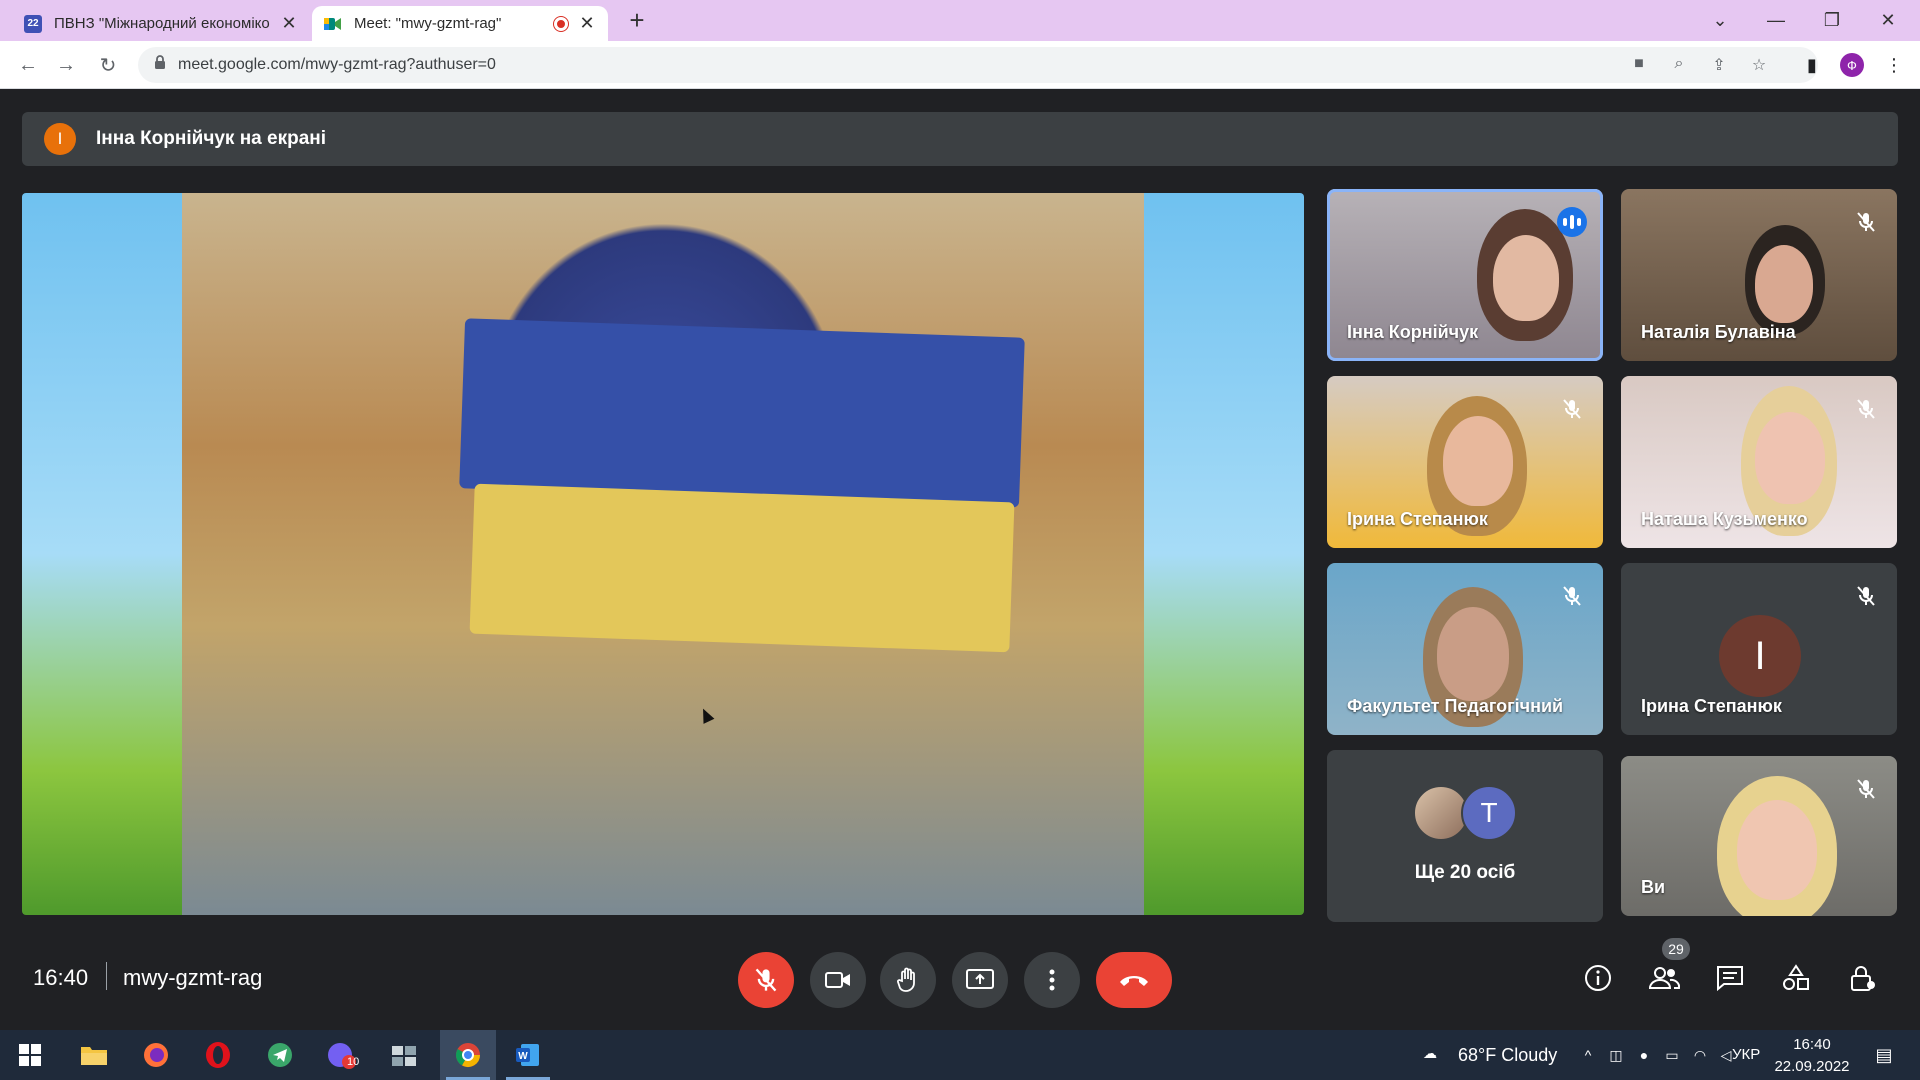  I want to click on folder-icon, so click(94, 1056).